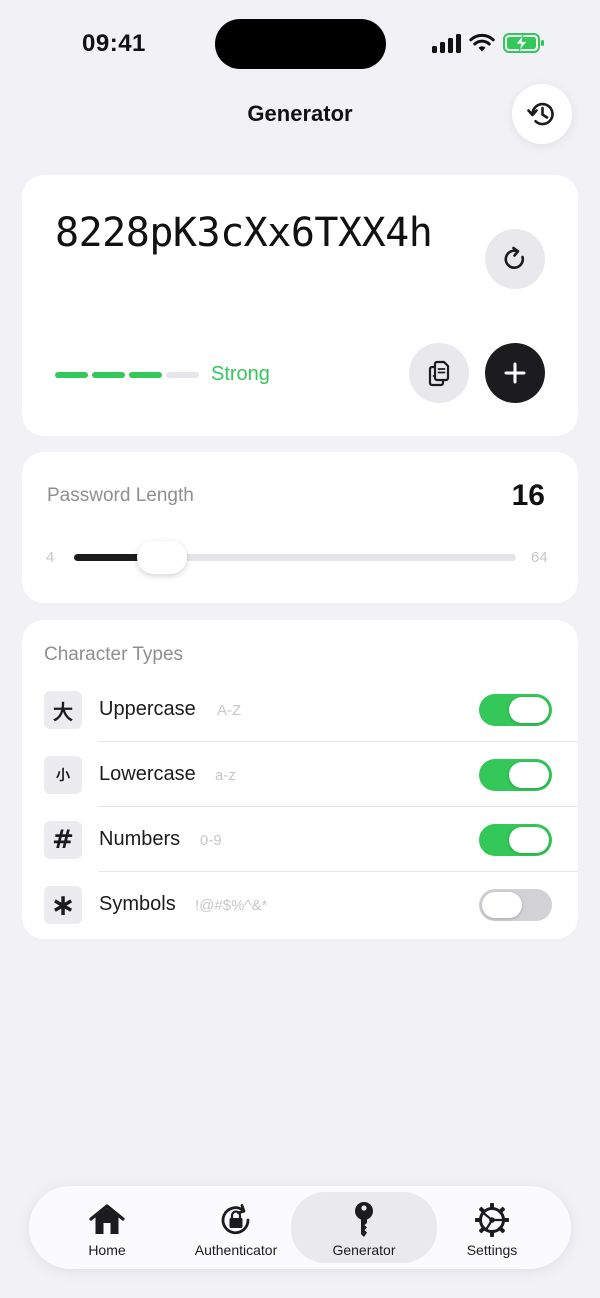 The width and height of the screenshot is (600, 1298). I want to click on tab-generator: Generator, so click(364, 1227).